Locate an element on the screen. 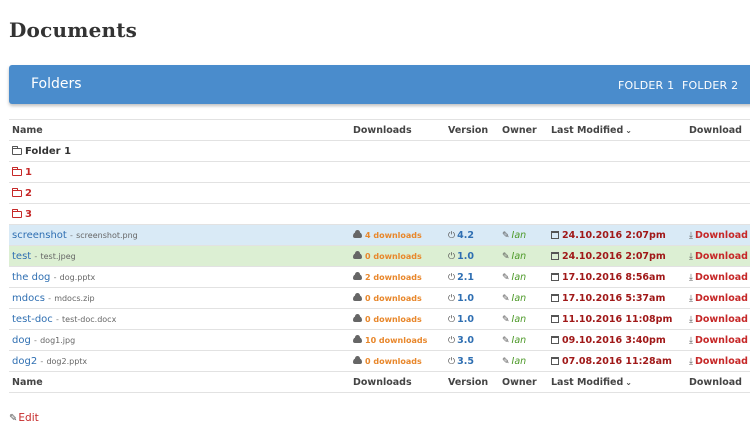 This screenshot has height=443, width=750. file-title-link: test is located at coordinates (21, 256).